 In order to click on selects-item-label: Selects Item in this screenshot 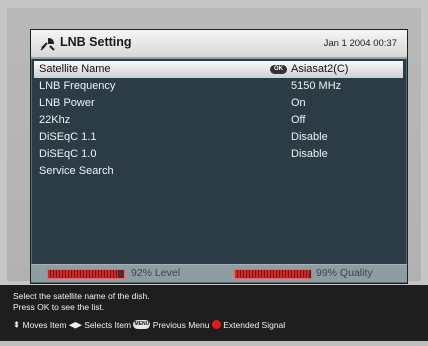, I will do `click(108, 324)`.